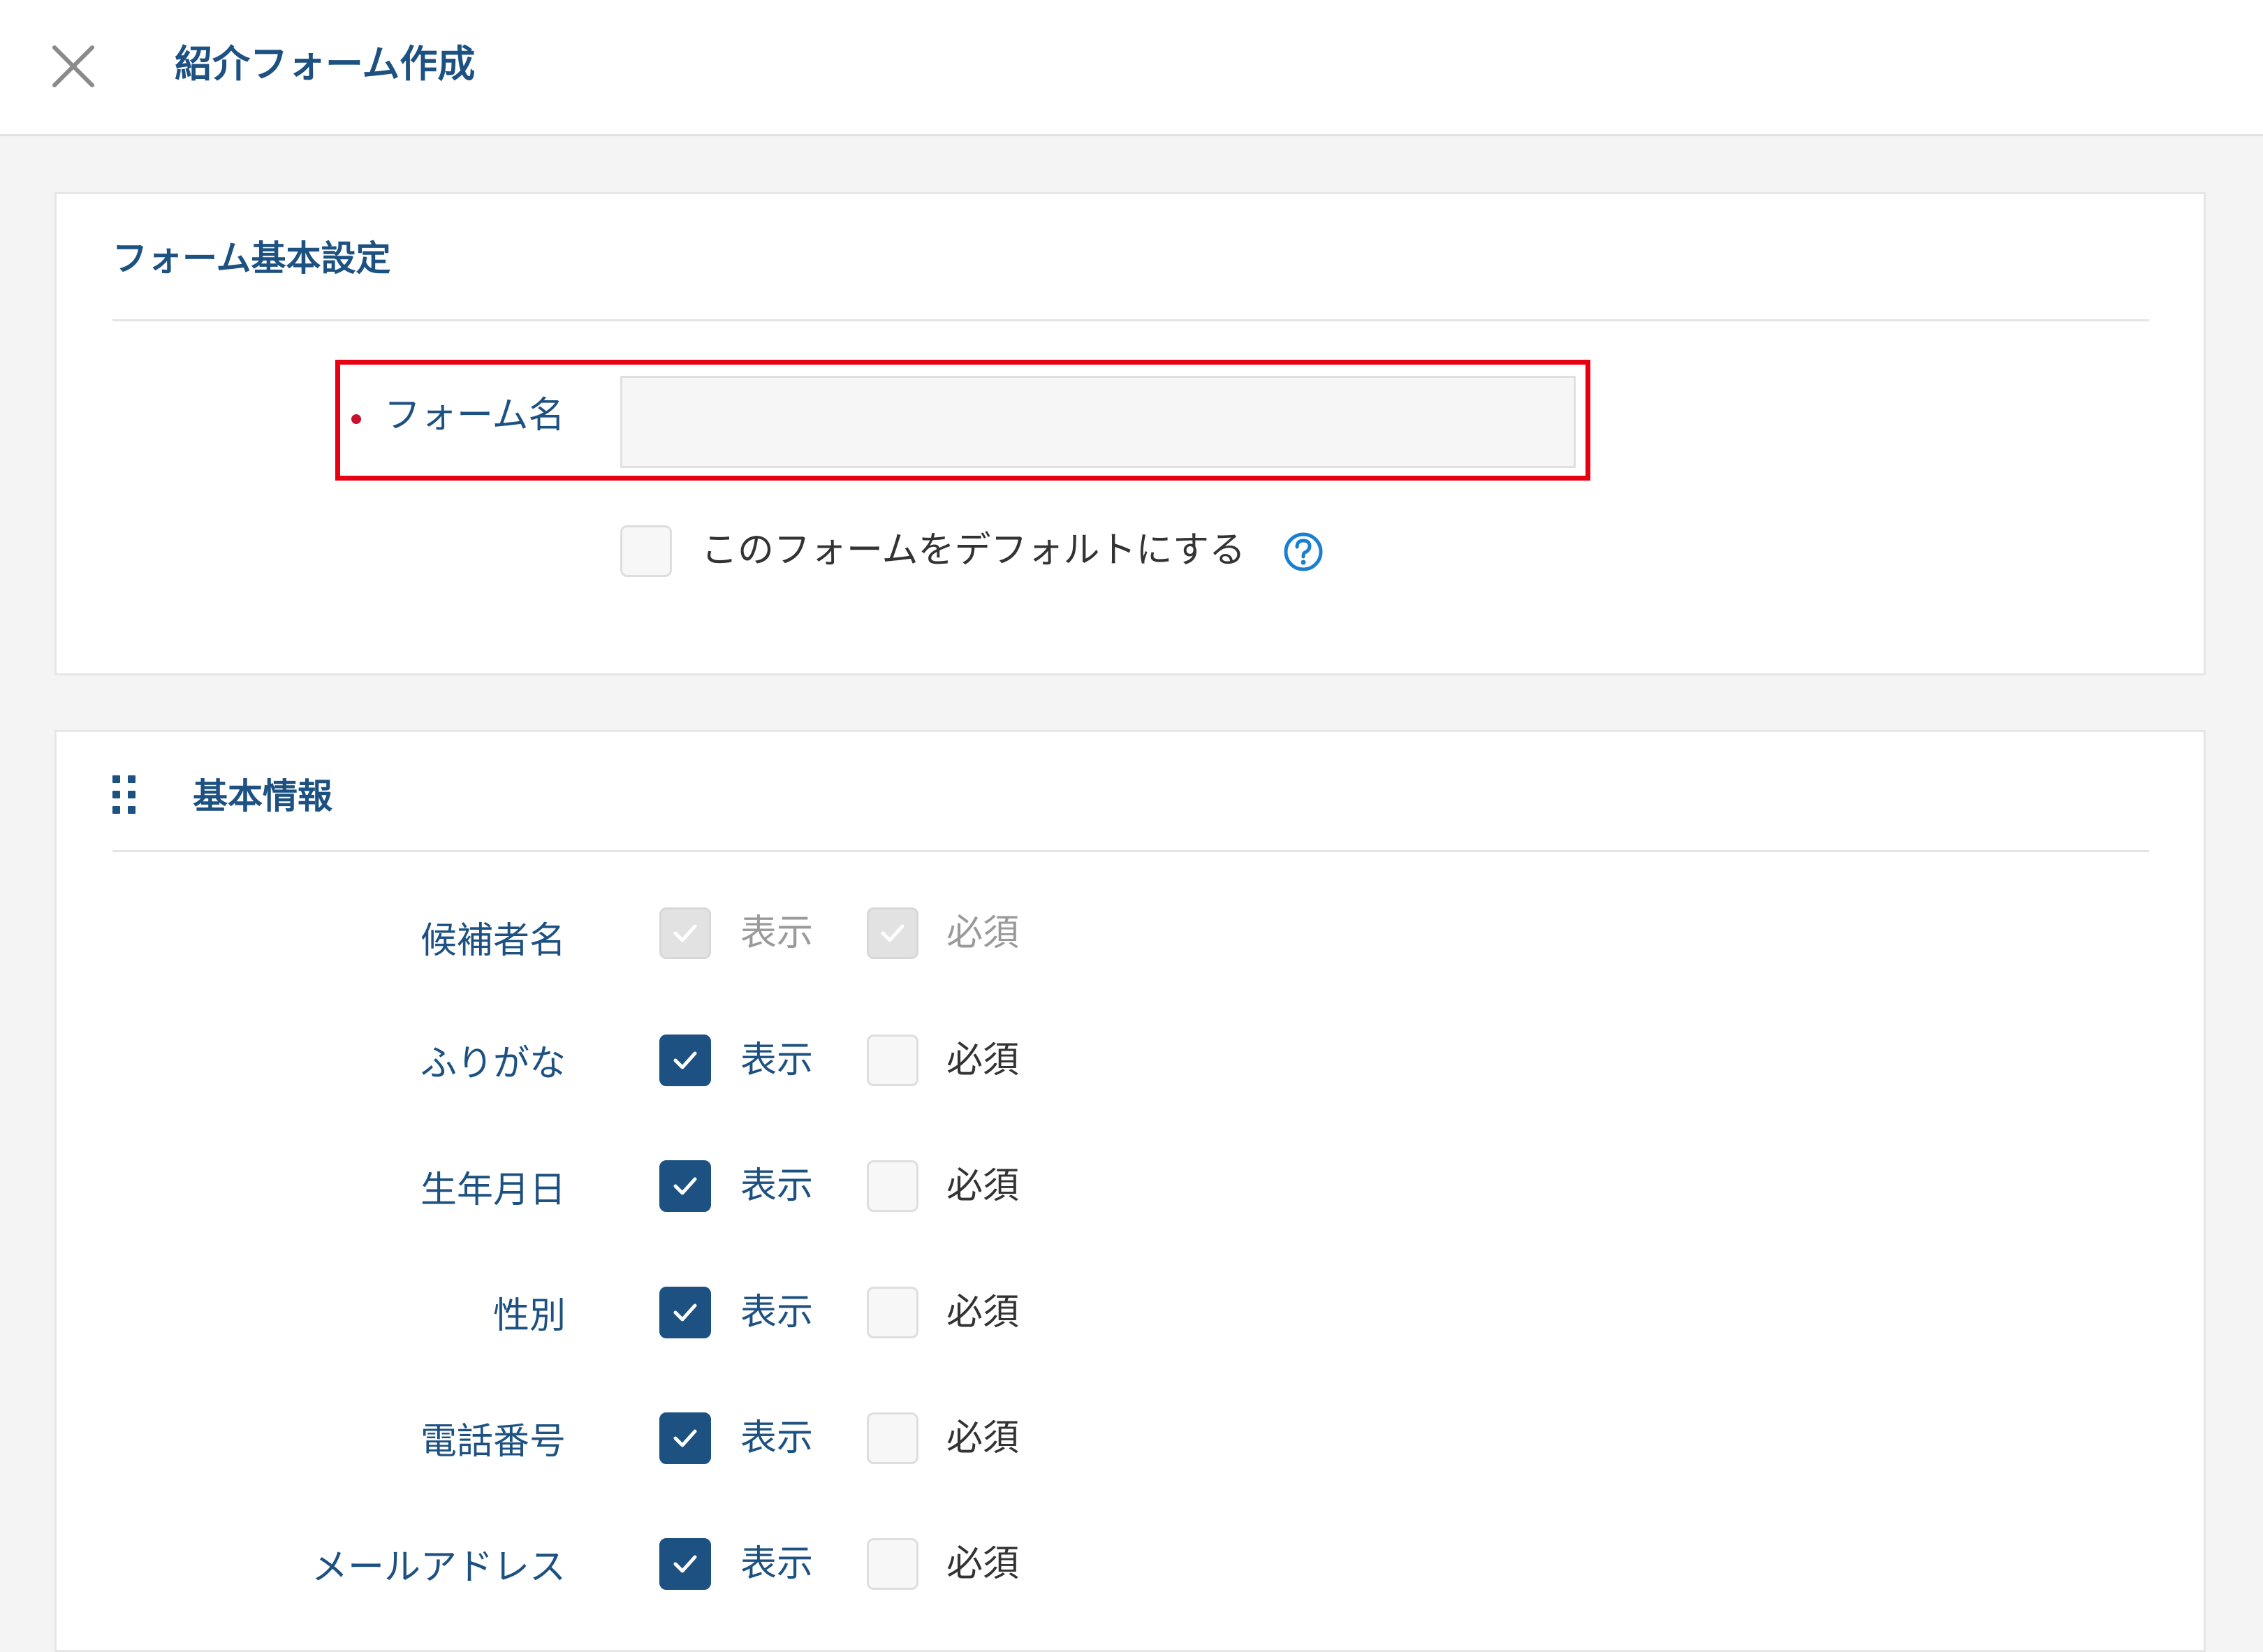 Image resolution: width=2263 pixels, height=1652 pixels. Describe the element at coordinates (493, 1190) in the screenshot. I see `field-label-birthdate: 生年月日` at that location.